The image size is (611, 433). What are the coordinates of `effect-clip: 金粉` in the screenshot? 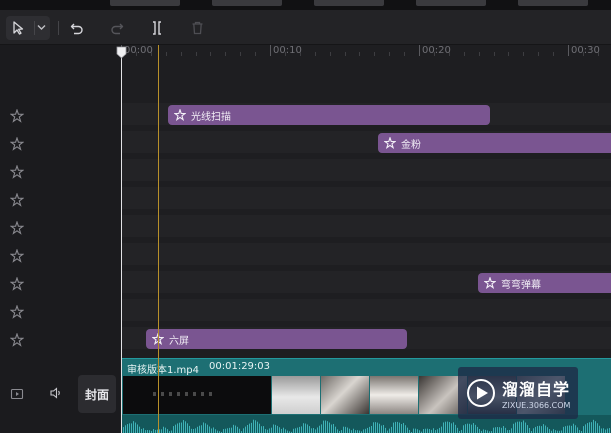 It's located at (494, 143).